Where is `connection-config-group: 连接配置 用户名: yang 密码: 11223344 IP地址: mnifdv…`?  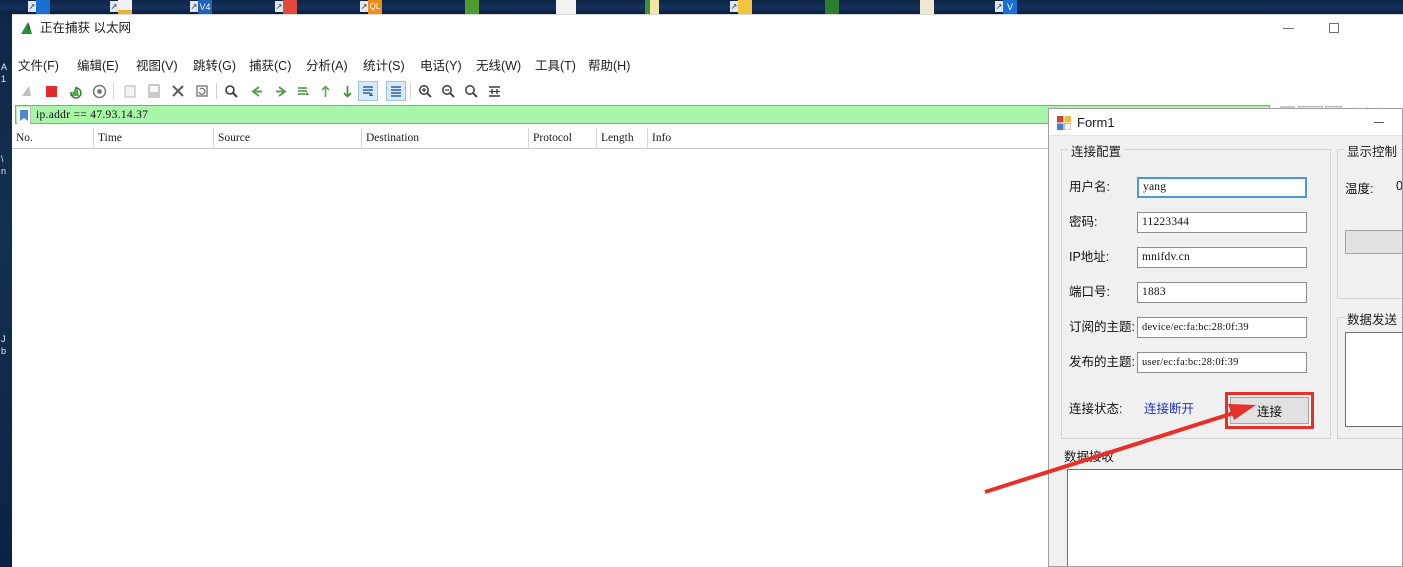
connection-config-group: 连接配置 用户名: yang 密码: 11223344 IP地址: mnifdv… is located at coordinates (1196, 290).